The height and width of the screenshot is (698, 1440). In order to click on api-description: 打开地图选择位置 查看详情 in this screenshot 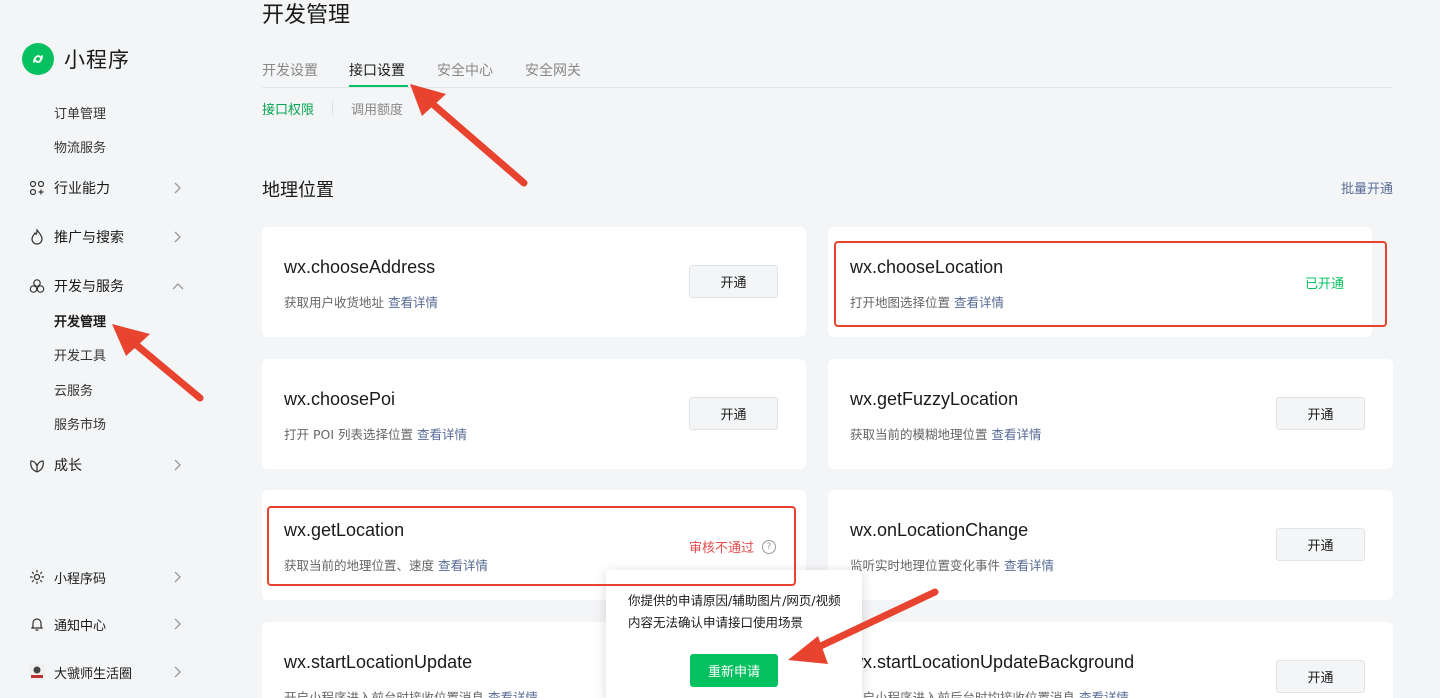, I will do `click(927, 301)`.